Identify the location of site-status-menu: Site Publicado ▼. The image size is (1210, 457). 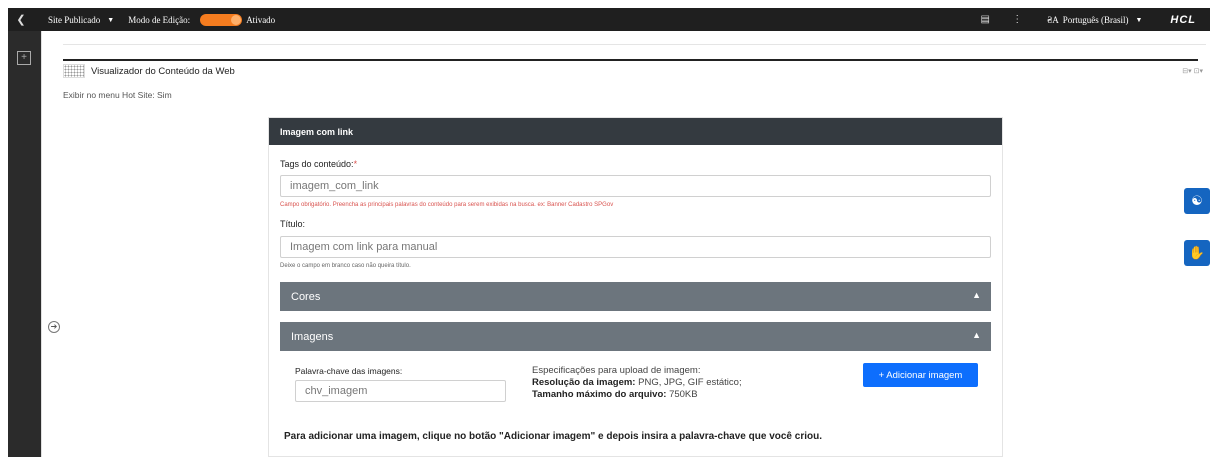
(81, 20).